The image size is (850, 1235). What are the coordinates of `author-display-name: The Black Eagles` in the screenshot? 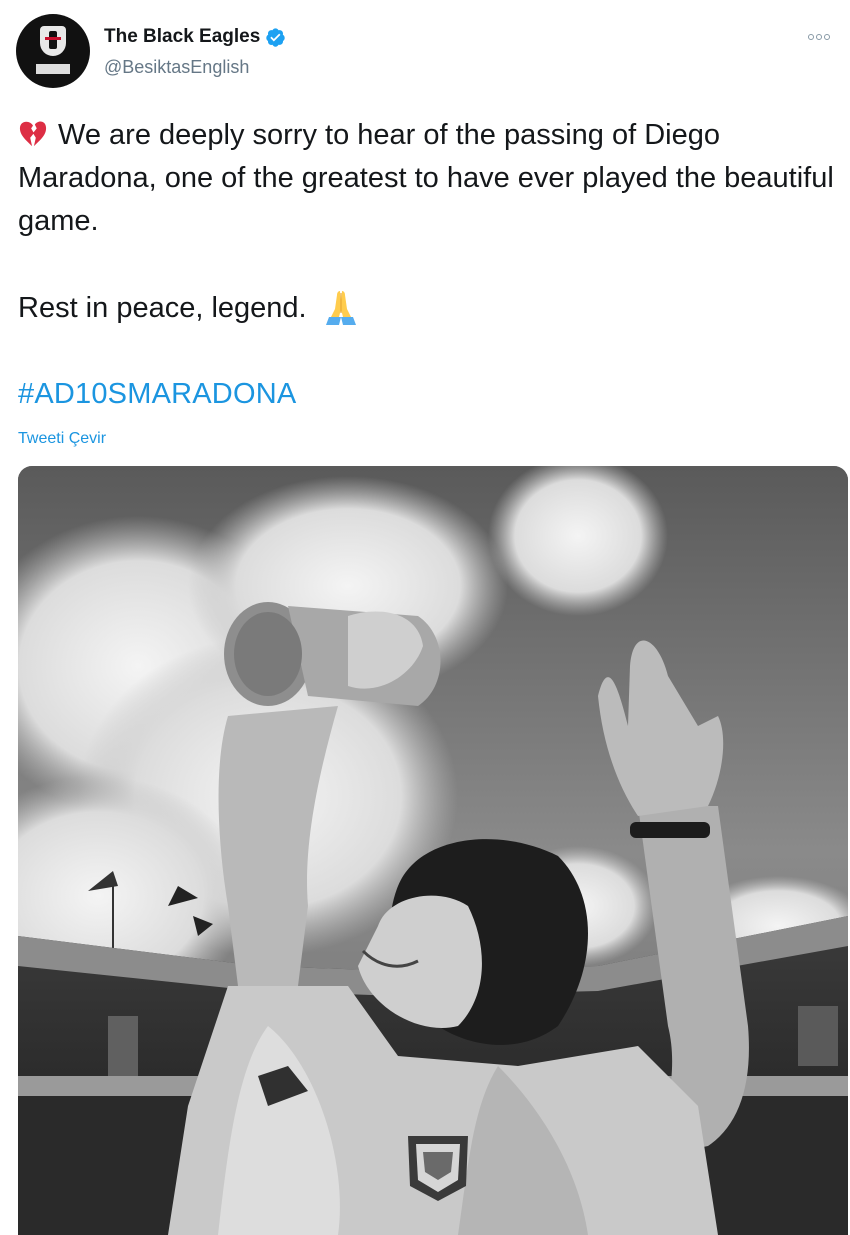 It's located at (182, 37).